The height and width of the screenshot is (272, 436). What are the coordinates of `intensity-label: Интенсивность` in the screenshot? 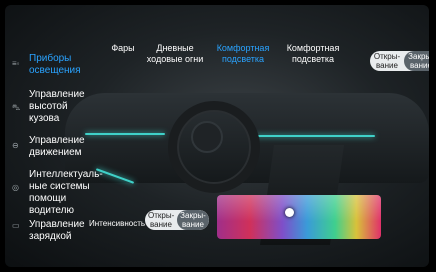 It's located at (117, 223).